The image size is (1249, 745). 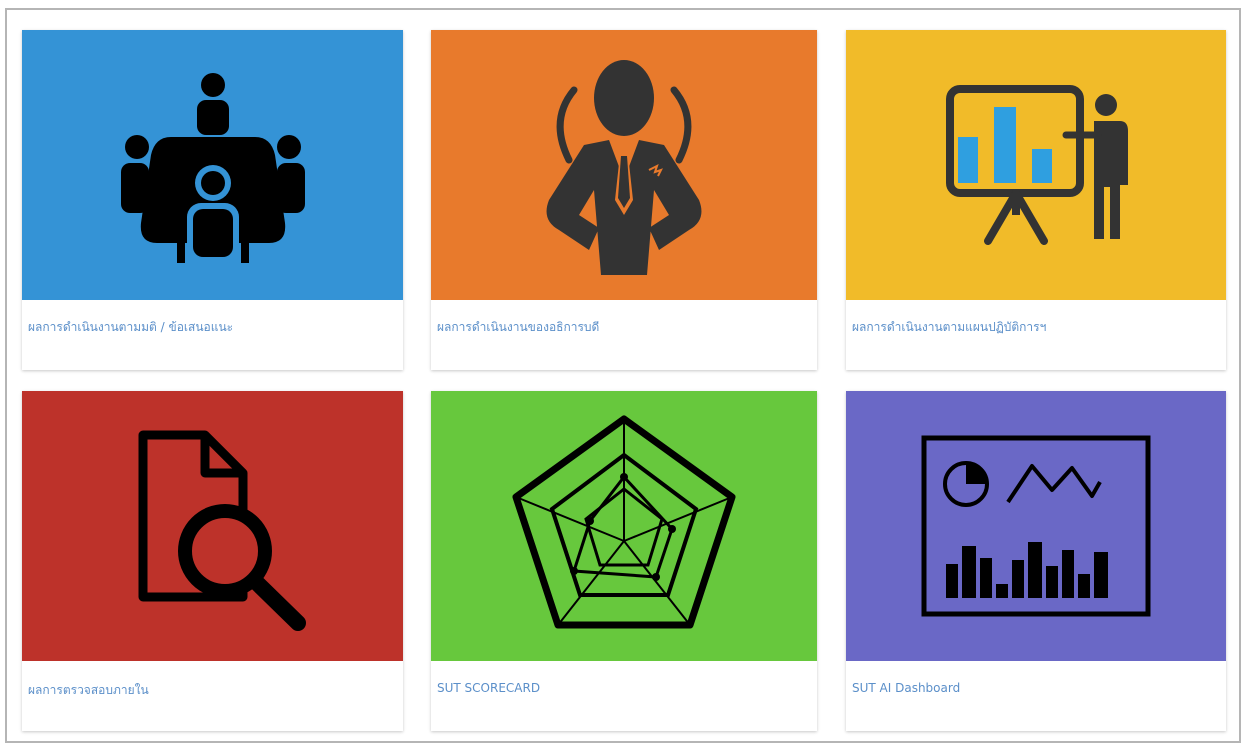 I want to click on tile-scorecard, so click(x=624, y=526).